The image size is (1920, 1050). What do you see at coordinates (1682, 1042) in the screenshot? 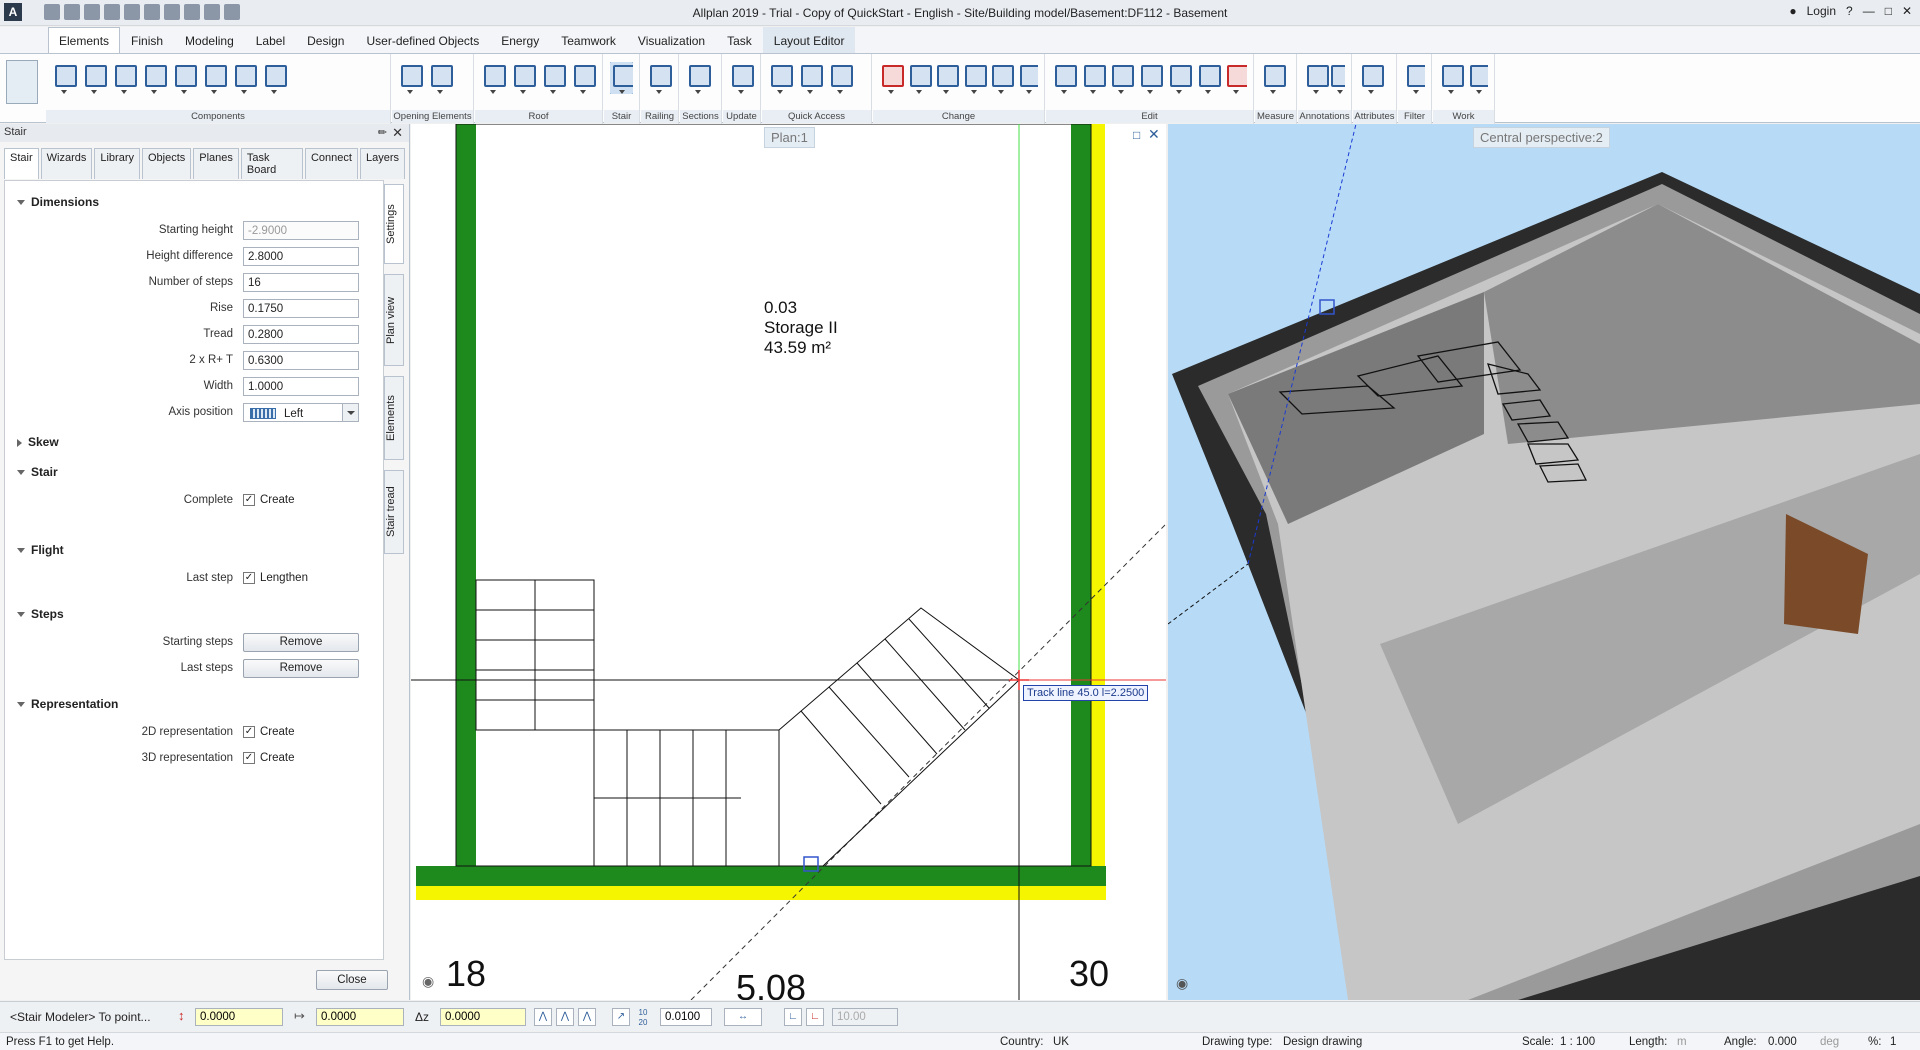
I see `length-unit: m` at bounding box center [1682, 1042].